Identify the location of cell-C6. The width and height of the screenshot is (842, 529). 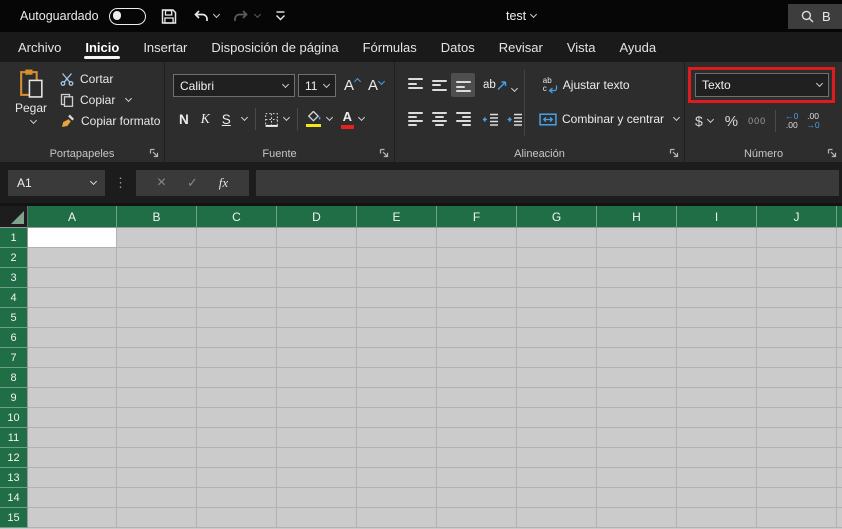
(237, 338).